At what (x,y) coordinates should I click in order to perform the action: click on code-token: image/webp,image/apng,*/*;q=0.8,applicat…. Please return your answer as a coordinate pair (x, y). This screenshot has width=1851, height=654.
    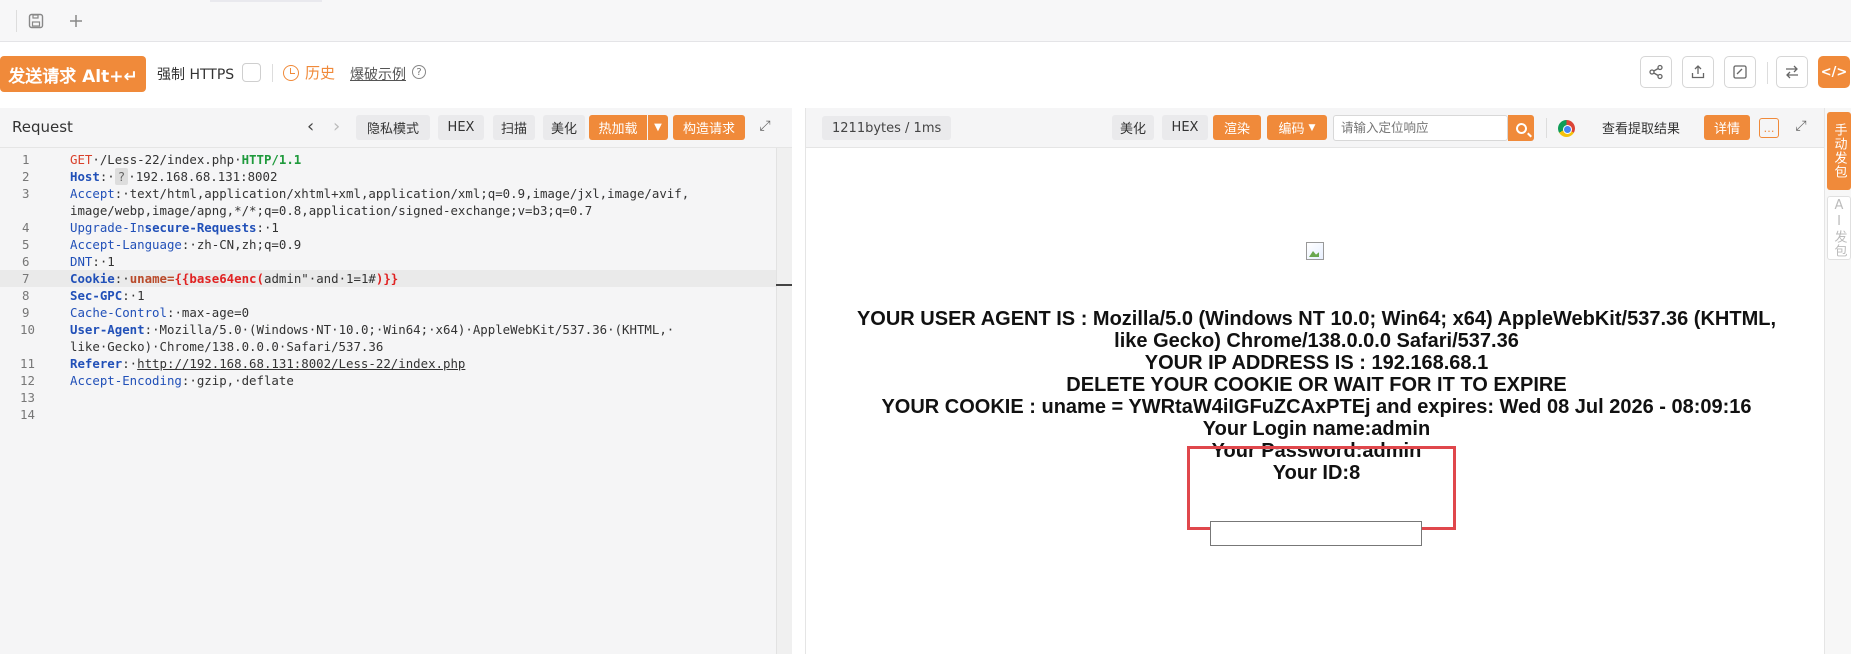
    Looking at the image, I should click on (331, 210).